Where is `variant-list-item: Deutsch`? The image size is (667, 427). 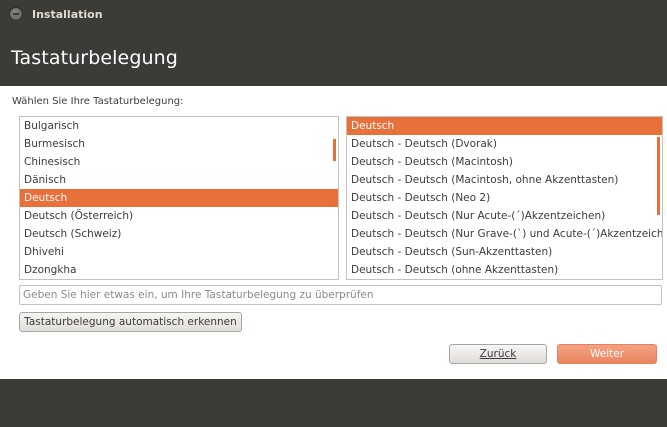
variant-list-item: Deutsch is located at coordinates (504, 126).